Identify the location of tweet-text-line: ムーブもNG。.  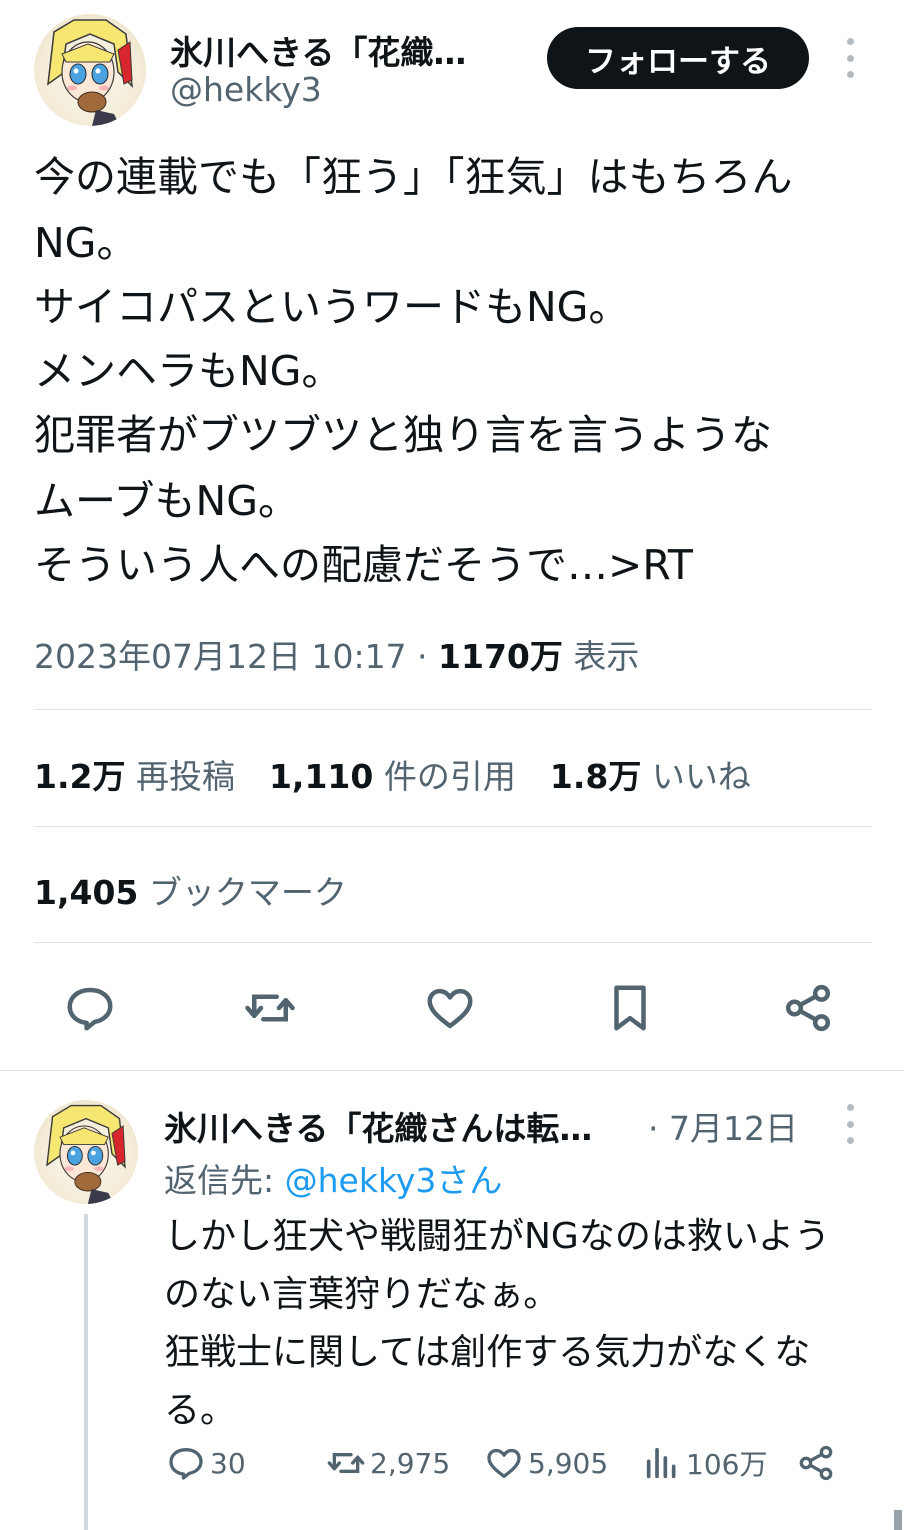
(166, 501).